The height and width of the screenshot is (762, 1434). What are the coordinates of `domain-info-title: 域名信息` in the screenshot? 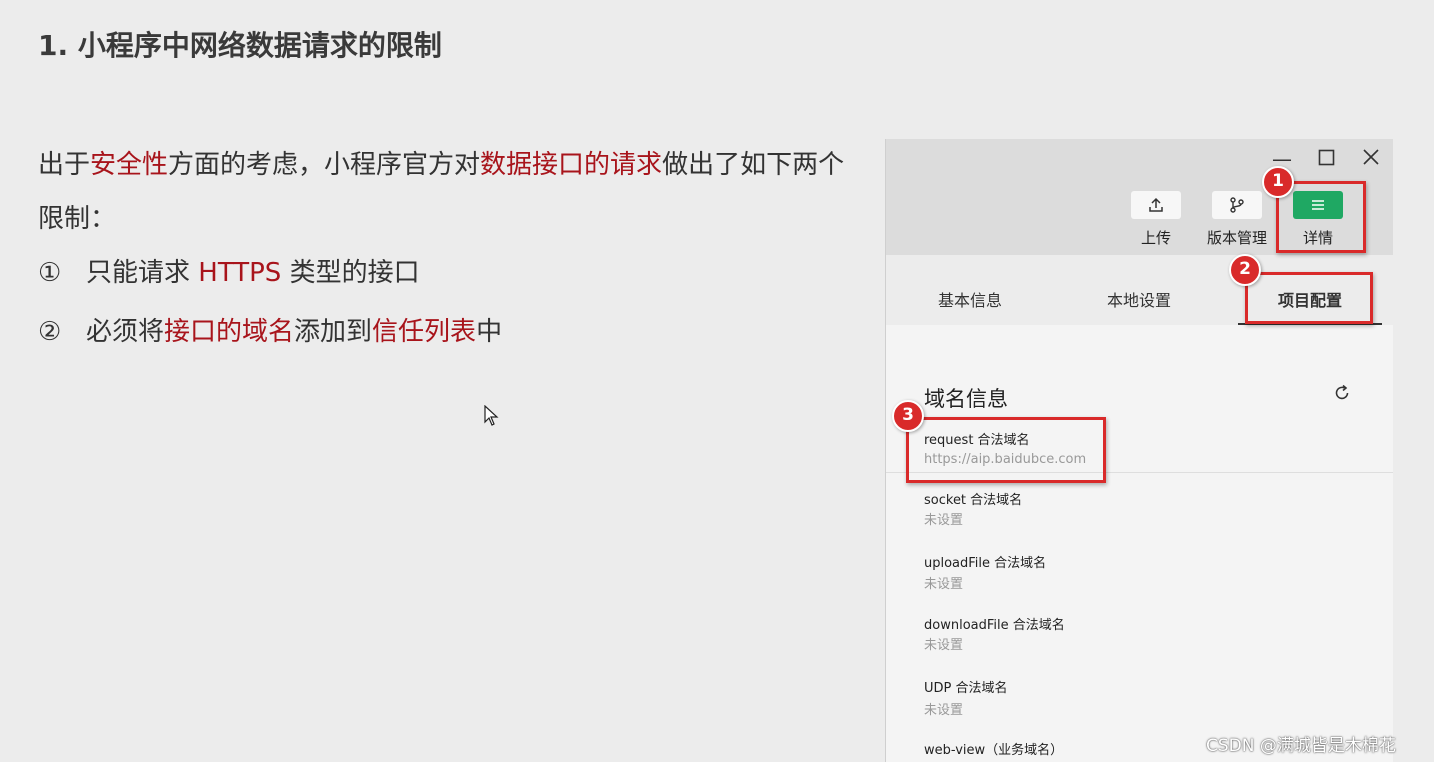 It's located at (966, 399).